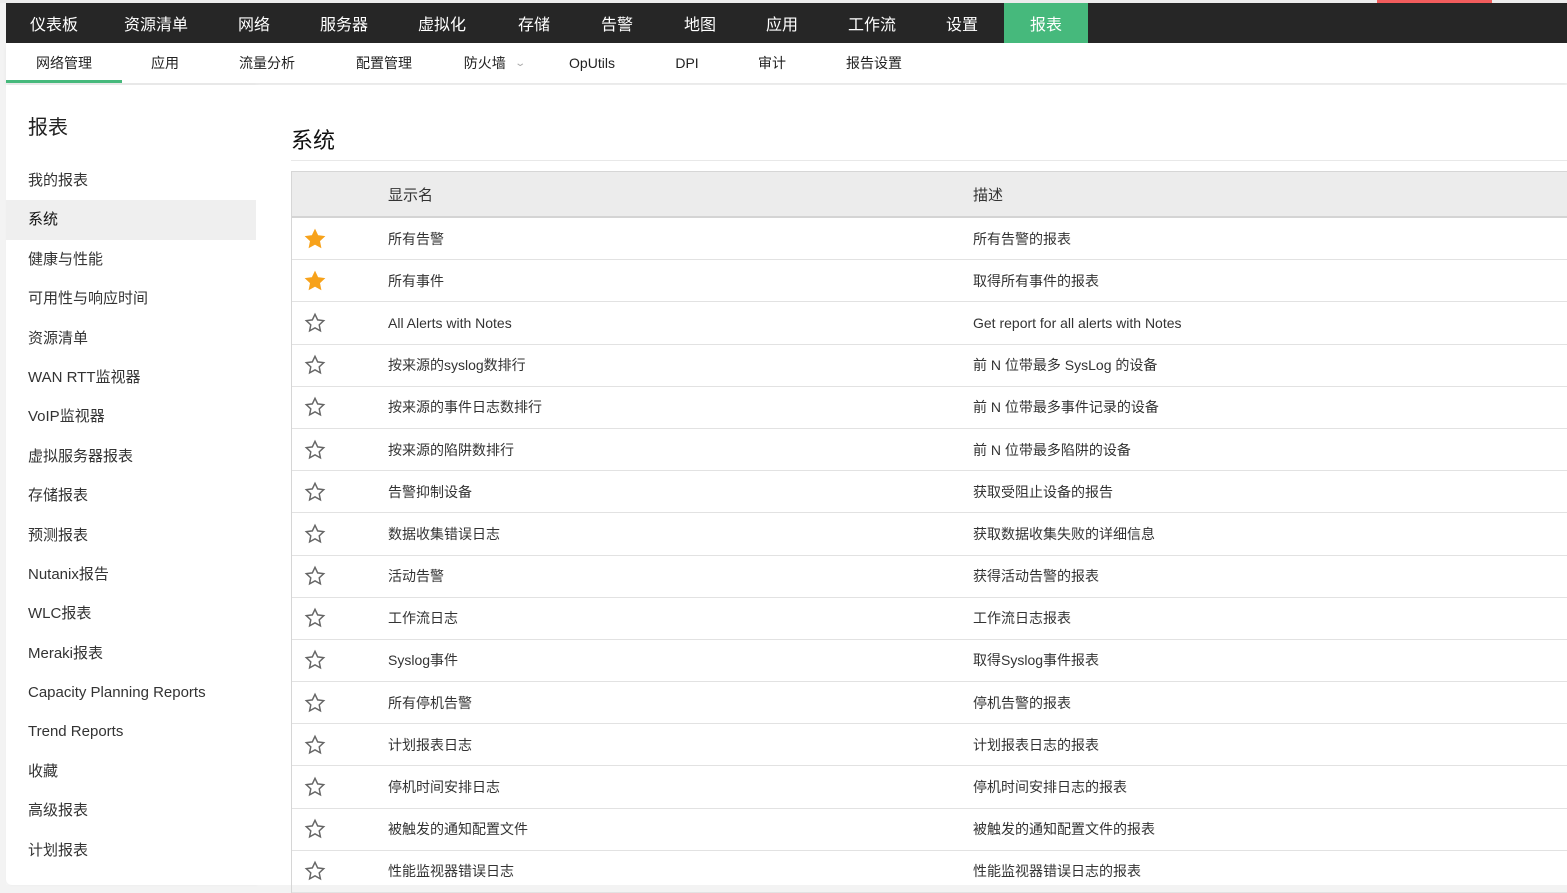 Image resolution: width=1567 pixels, height=893 pixels. What do you see at coordinates (494, 63) in the screenshot?
I see `subnav-firewall-dropdown: 防火墙⌄` at bounding box center [494, 63].